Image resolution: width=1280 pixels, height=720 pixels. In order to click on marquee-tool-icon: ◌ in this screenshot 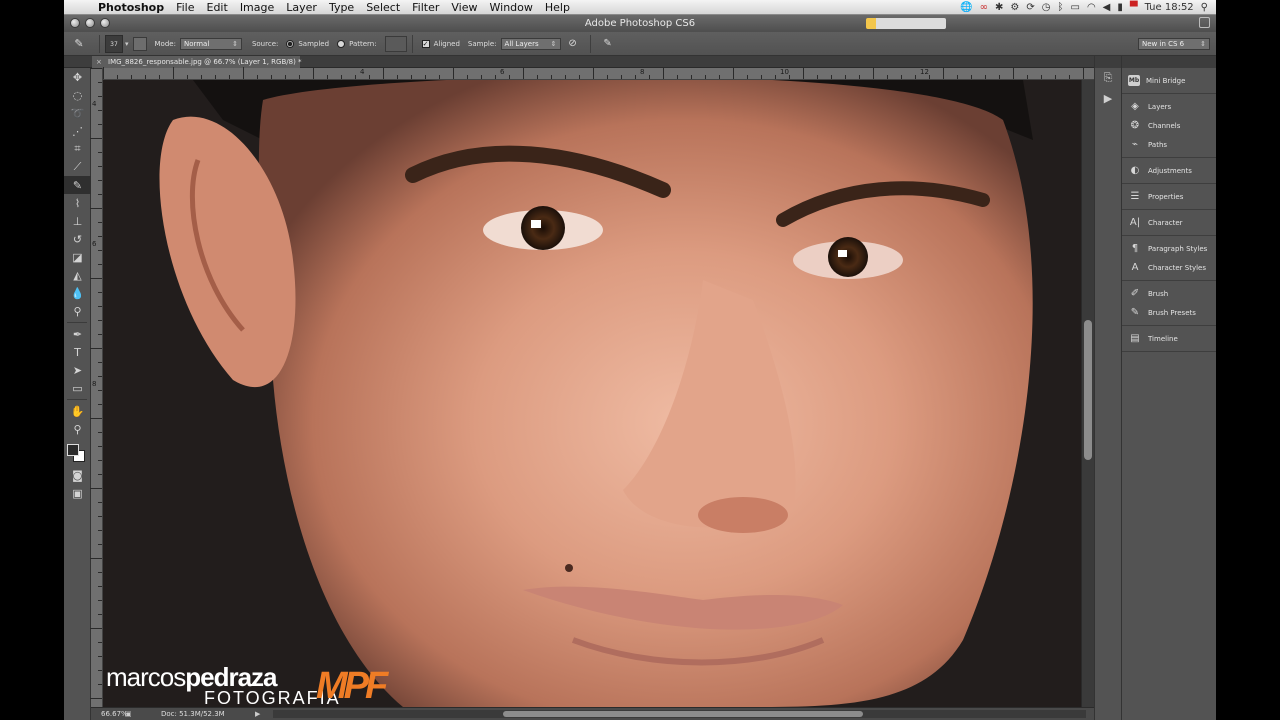, I will do `click(77, 95)`.